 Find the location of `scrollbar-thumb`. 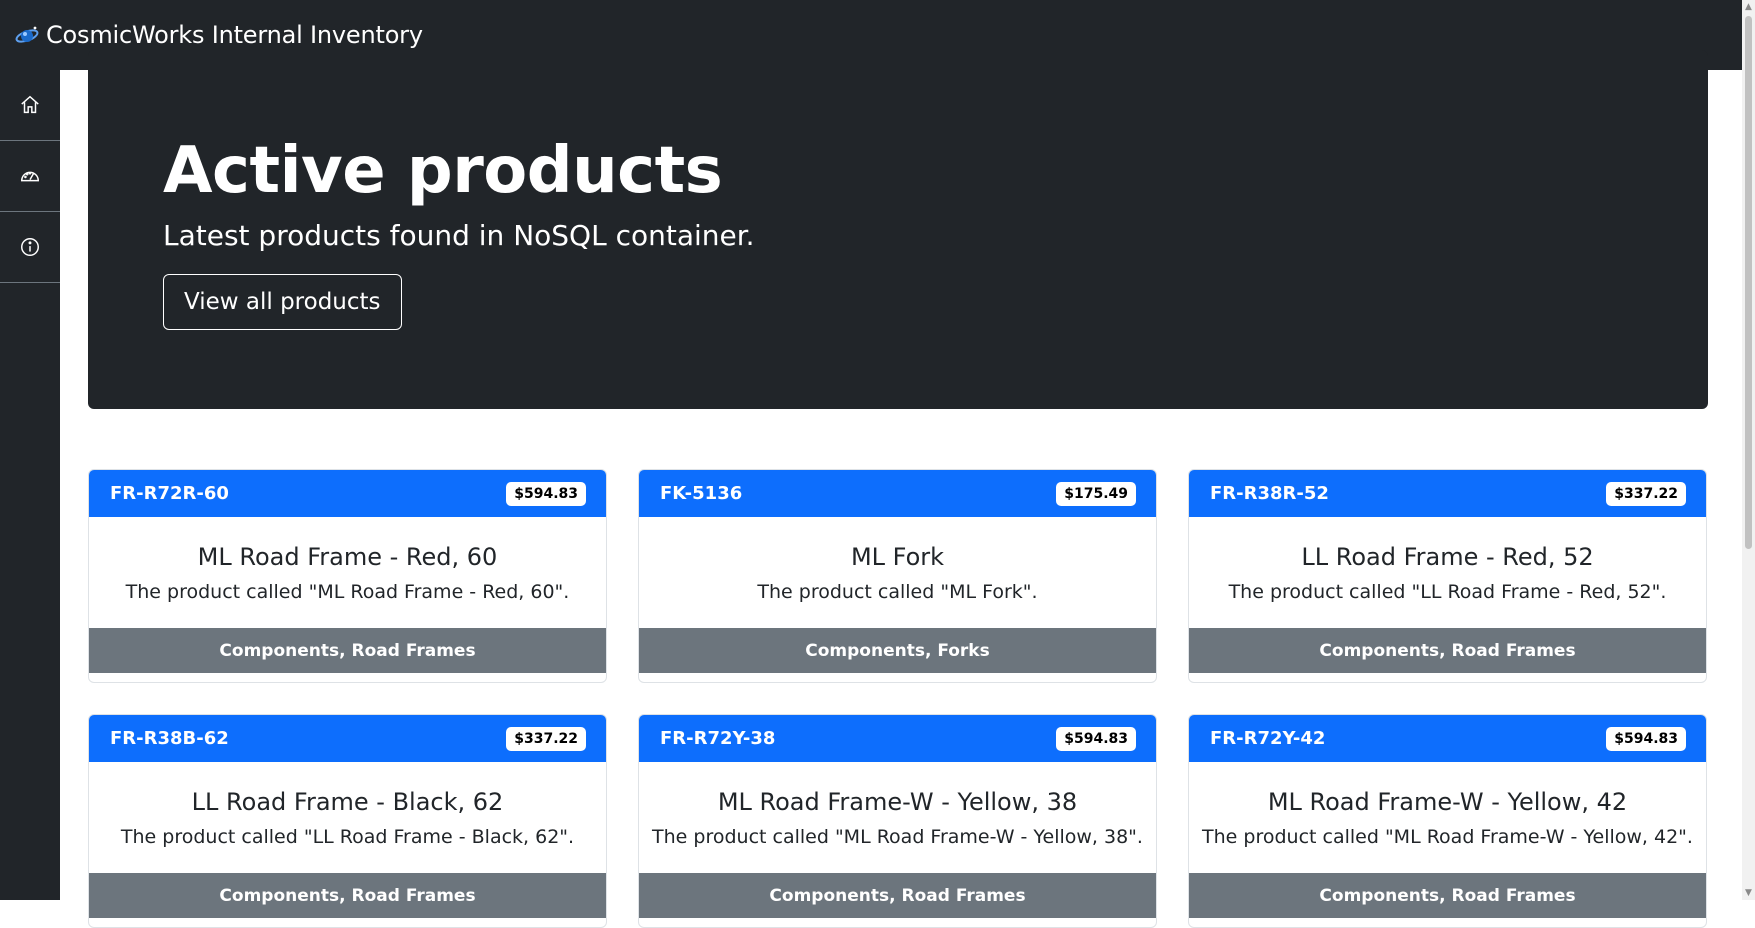

scrollbar-thumb is located at coordinates (1748, 282).